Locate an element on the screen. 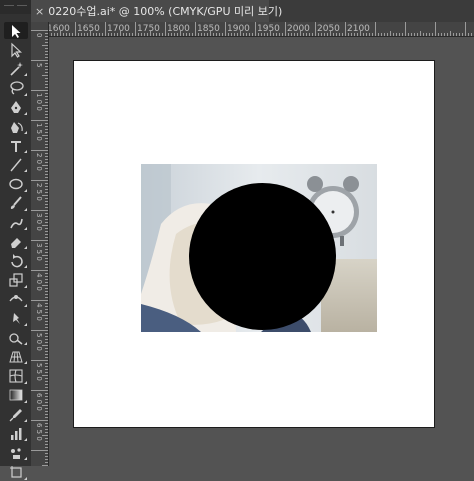 This screenshot has width=474, height=481. direct-selection-tool is located at coordinates (16, 49).